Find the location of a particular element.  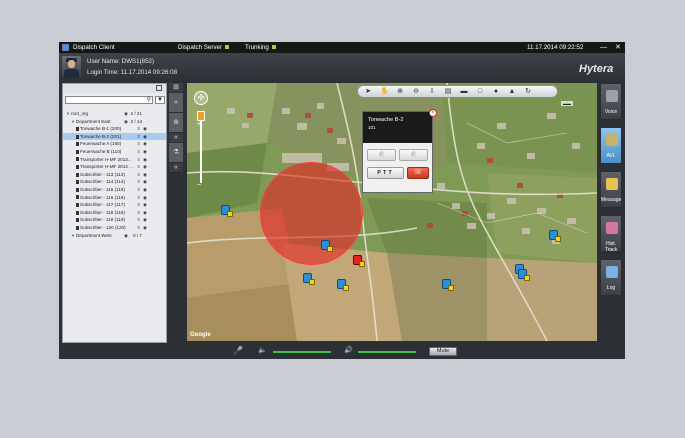

download-icon: ⇩ is located at coordinates (432, 92).